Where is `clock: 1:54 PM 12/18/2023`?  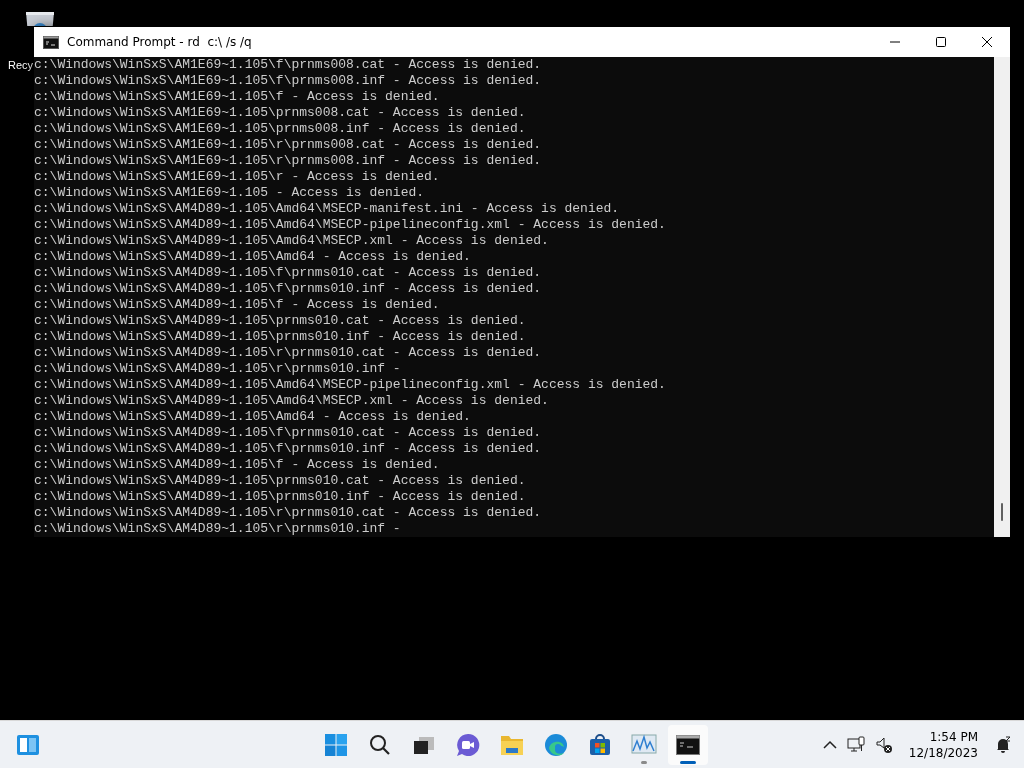 clock: 1:54 PM 12/18/2023 is located at coordinates (943, 744).